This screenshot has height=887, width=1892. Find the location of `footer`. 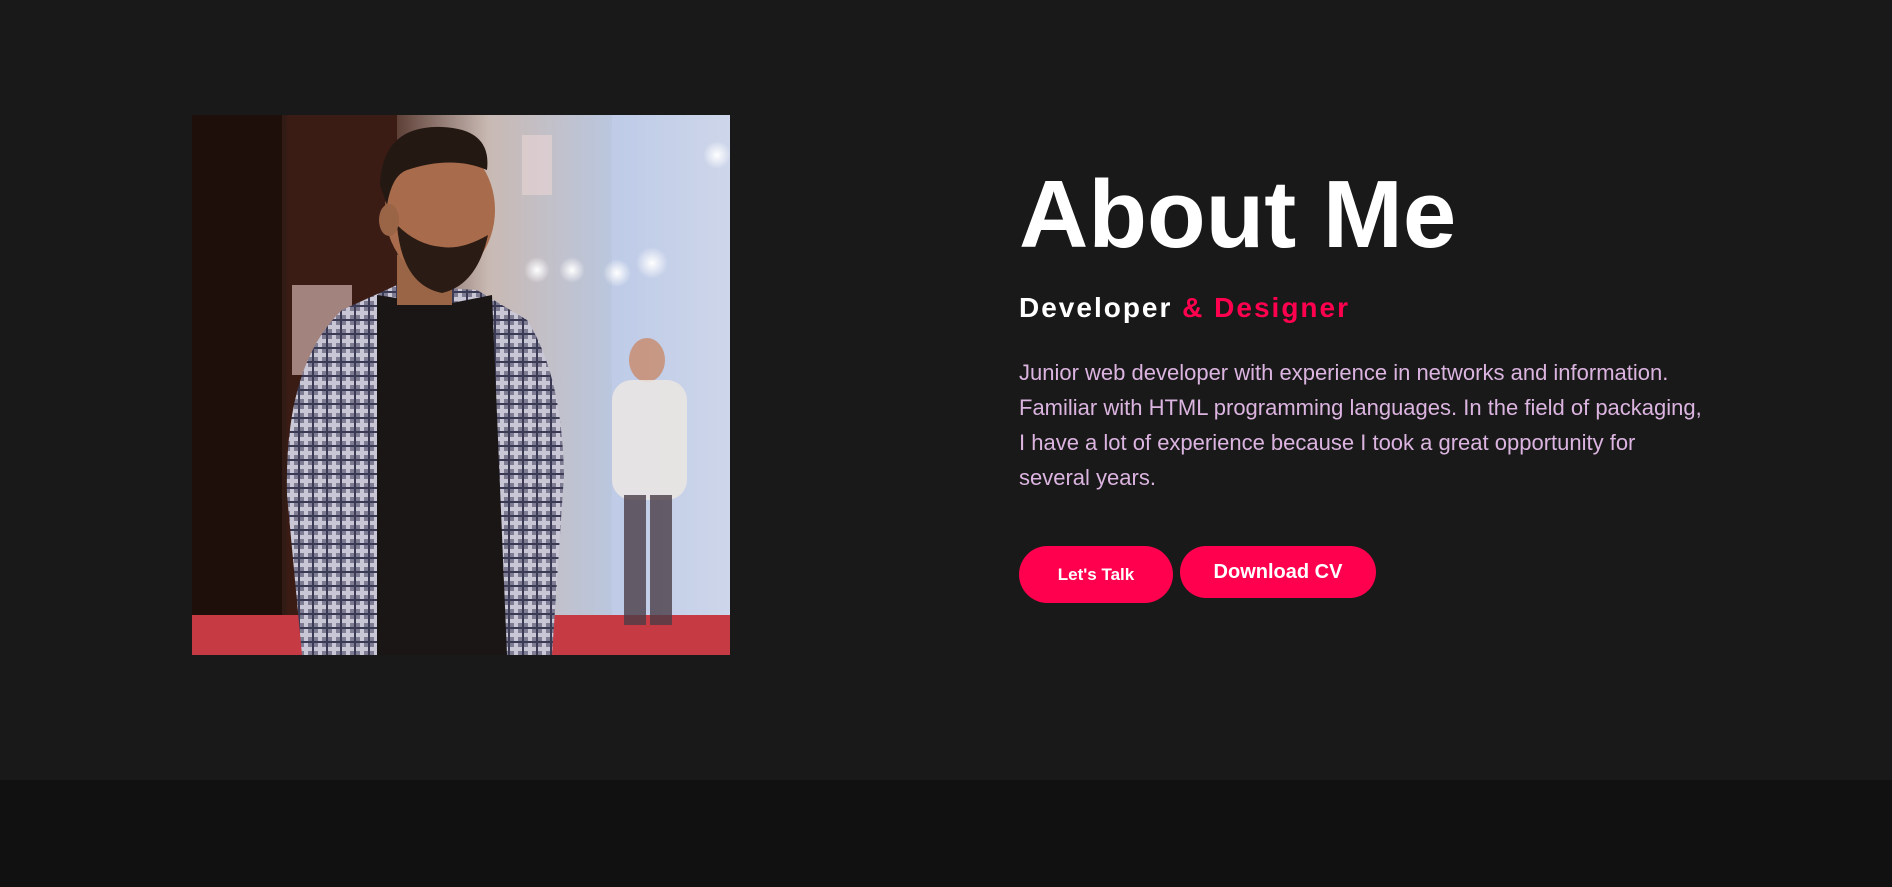

footer is located at coordinates (946, 833).